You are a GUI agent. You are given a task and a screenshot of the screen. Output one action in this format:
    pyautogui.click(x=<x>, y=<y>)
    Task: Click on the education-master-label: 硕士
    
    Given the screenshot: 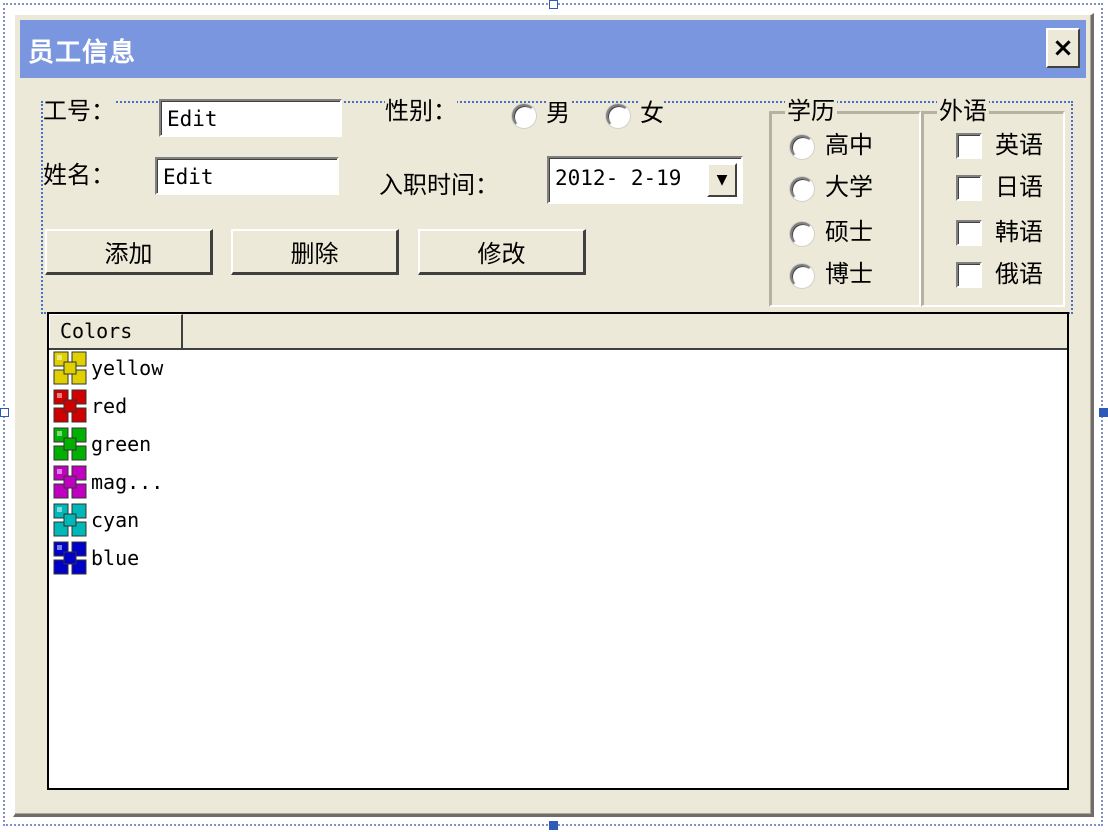 What is the action you would take?
    pyautogui.click(x=849, y=232)
    